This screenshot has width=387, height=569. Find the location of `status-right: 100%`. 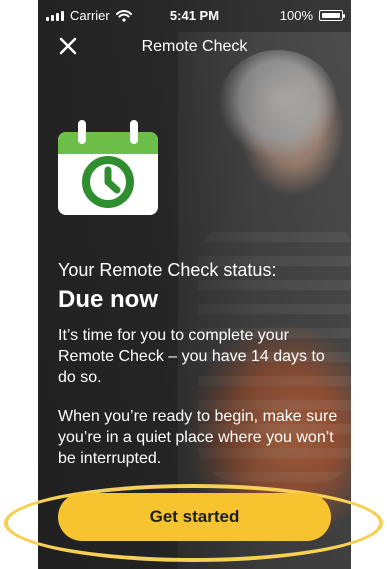

status-right: 100% is located at coordinates (312, 15).